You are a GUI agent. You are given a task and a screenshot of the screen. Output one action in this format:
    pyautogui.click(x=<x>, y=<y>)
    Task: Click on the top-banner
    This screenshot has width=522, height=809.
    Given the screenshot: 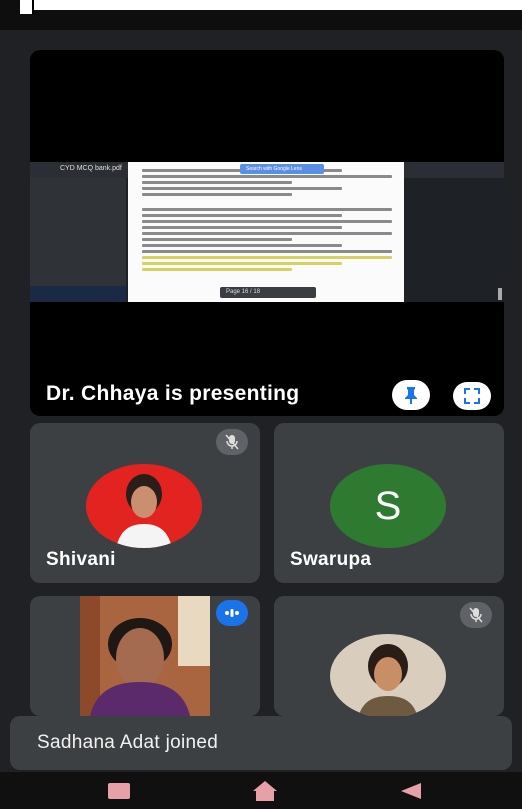 What is the action you would take?
    pyautogui.click(x=276, y=5)
    